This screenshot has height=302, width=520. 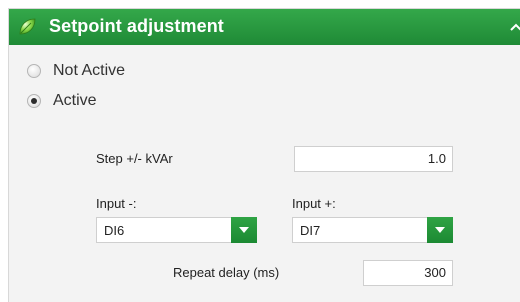 What do you see at coordinates (116, 203) in the screenshot?
I see `input-minus-label: Input -:` at bounding box center [116, 203].